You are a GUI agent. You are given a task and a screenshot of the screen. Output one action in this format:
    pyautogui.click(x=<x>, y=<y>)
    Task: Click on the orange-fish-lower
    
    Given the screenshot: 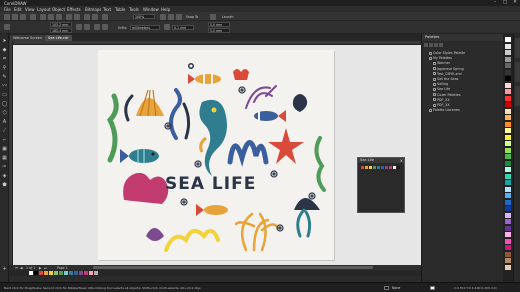 What is the action you would take?
    pyautogui.click(x=212, y=210)
    